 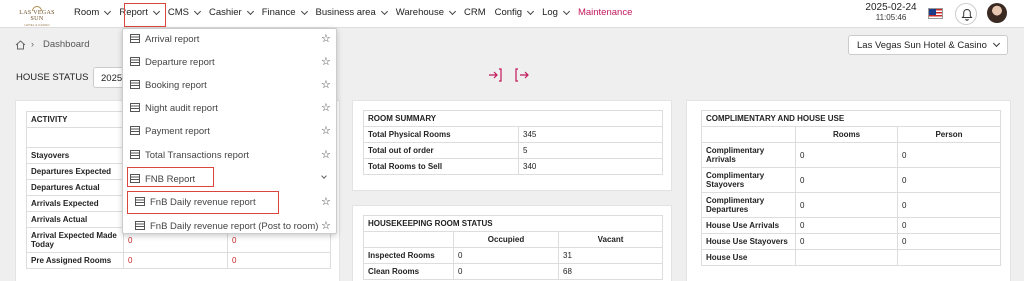 What do you see at coordinates (851, 118) in the screenshot?
I see `complimentary-title: COMPLIMENTARY AND HOUSE USE` at bounding box center [851, 118].